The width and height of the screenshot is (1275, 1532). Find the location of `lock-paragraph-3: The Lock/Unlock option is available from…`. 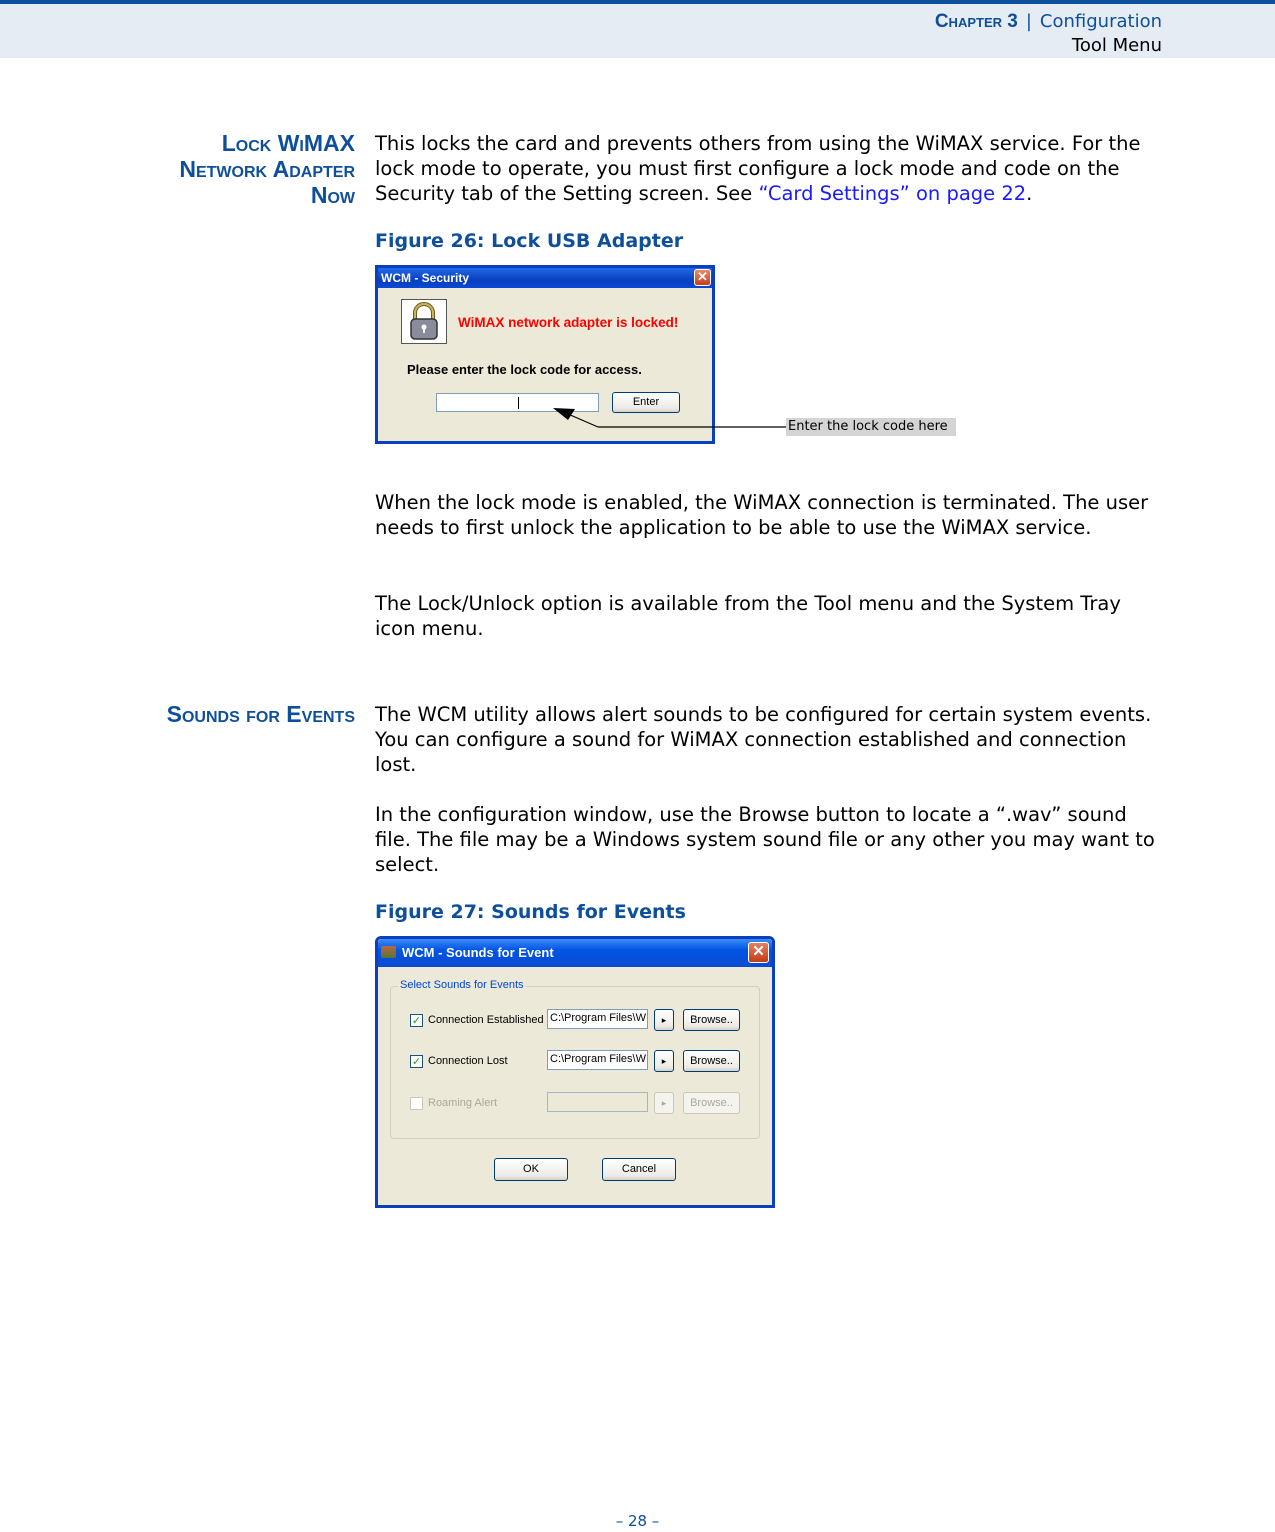

lock-paragraph-3: The Lock/Unlock option is available from… is located at coordinates (748, 616).